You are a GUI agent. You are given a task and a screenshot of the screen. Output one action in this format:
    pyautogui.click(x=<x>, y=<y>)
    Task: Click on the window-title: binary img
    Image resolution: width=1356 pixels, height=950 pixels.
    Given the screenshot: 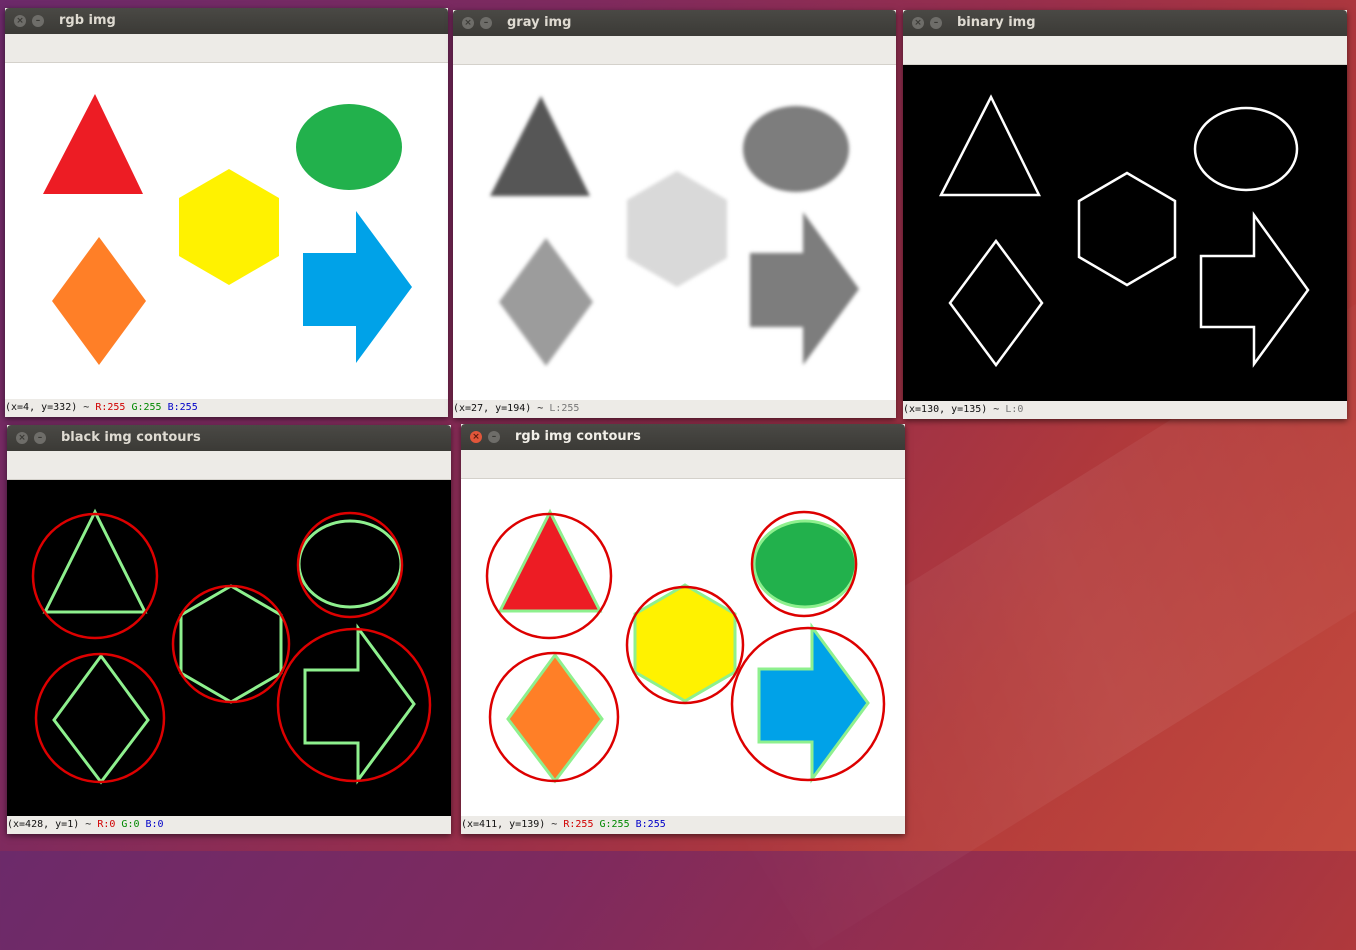 What is the action you would take?
    pyautogui.click(x=996, y=22)
    